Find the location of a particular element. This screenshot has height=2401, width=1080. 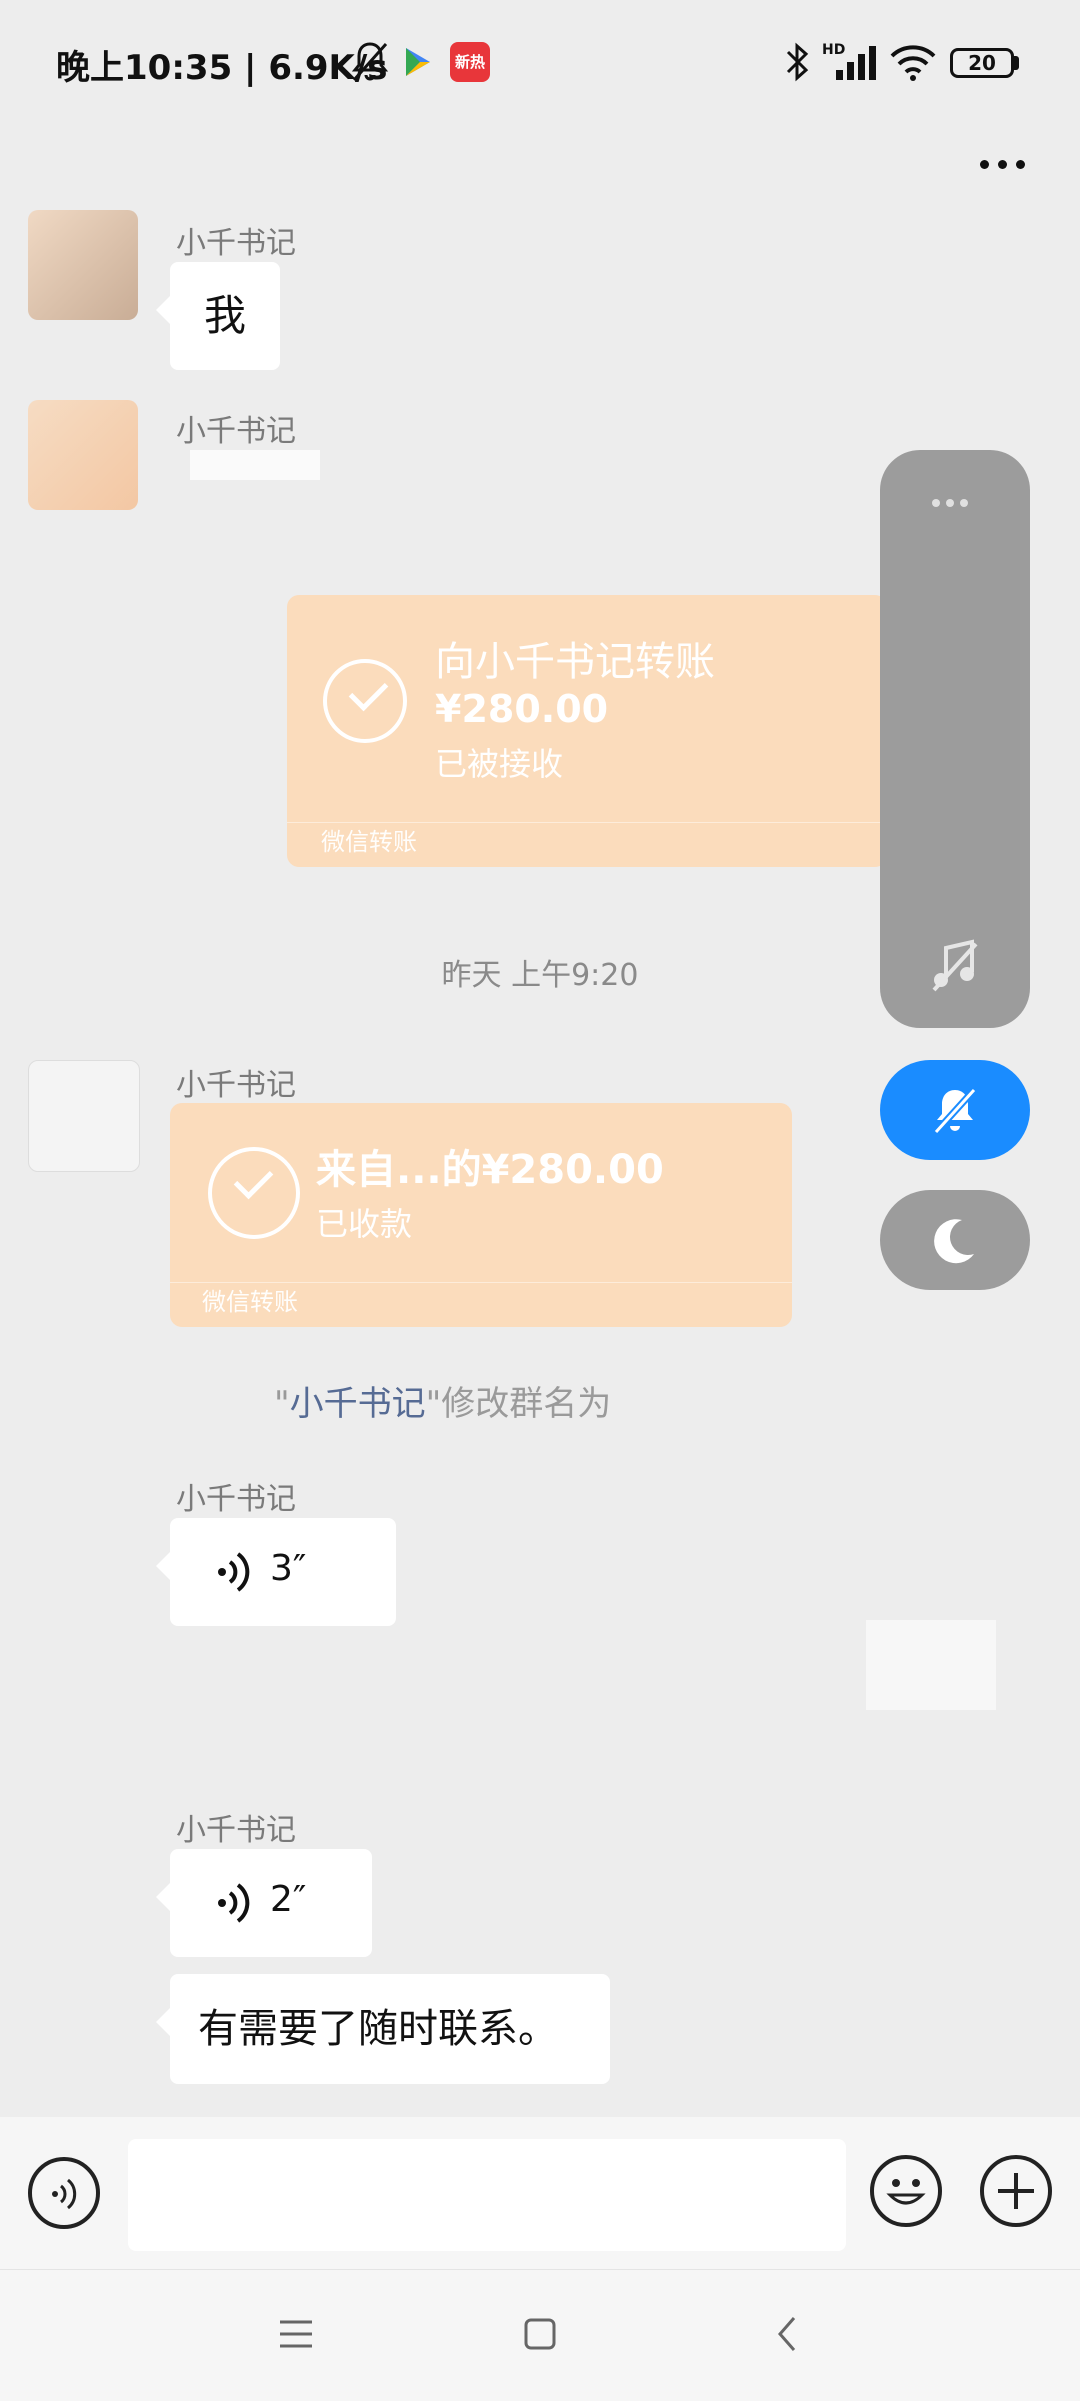

transfer-card-sent: 向小千书记转账 ¥280.00 已被接收 微信转账 is located at coordinates (587, 731).